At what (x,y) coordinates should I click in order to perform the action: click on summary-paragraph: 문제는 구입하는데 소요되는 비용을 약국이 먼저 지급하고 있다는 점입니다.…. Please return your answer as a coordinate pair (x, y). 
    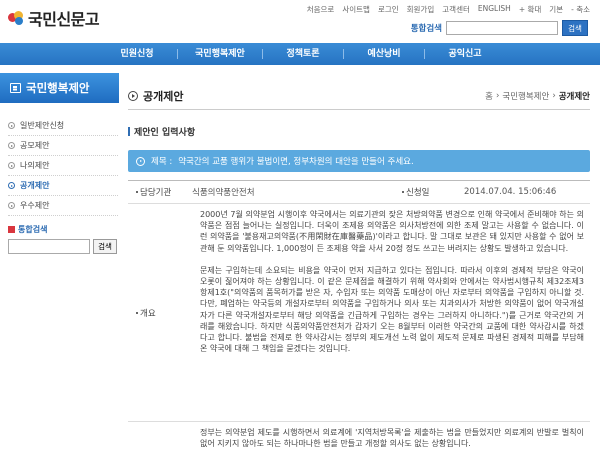
    Looking at the image, I should click on (392, 309).